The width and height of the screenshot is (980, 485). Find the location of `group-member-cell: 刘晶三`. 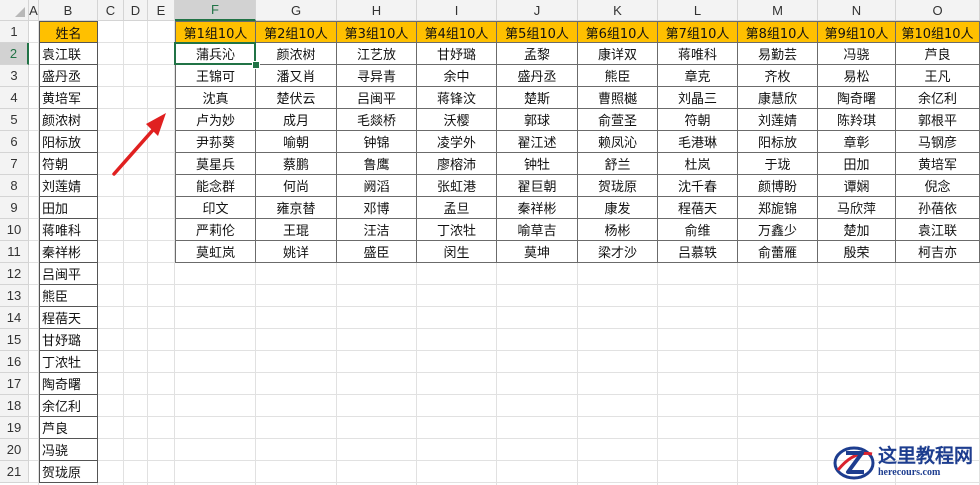

group-member-cell: 刘晶三 is located at coordinates (698, 98).